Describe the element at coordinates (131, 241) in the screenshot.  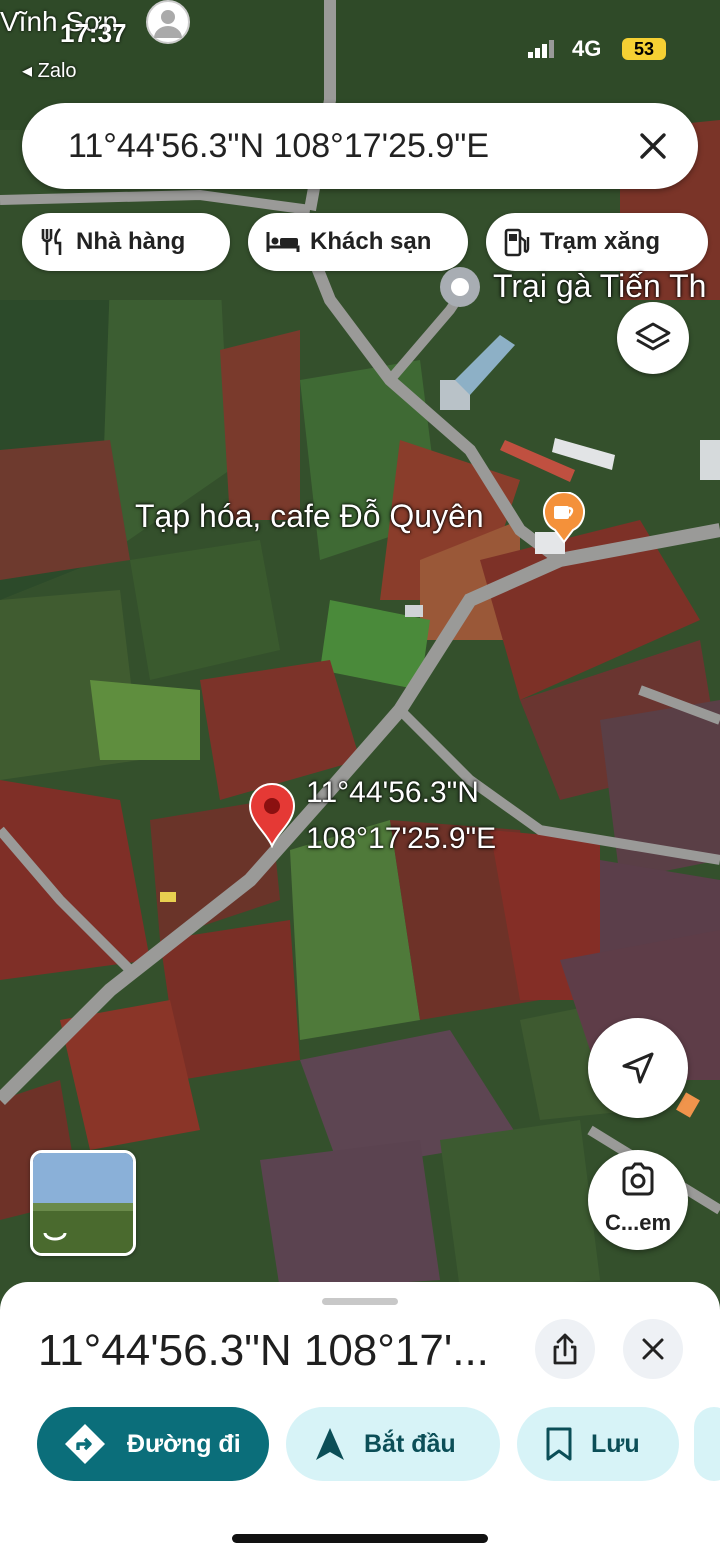
I see `chip-label: Nhà hàng` at that location.